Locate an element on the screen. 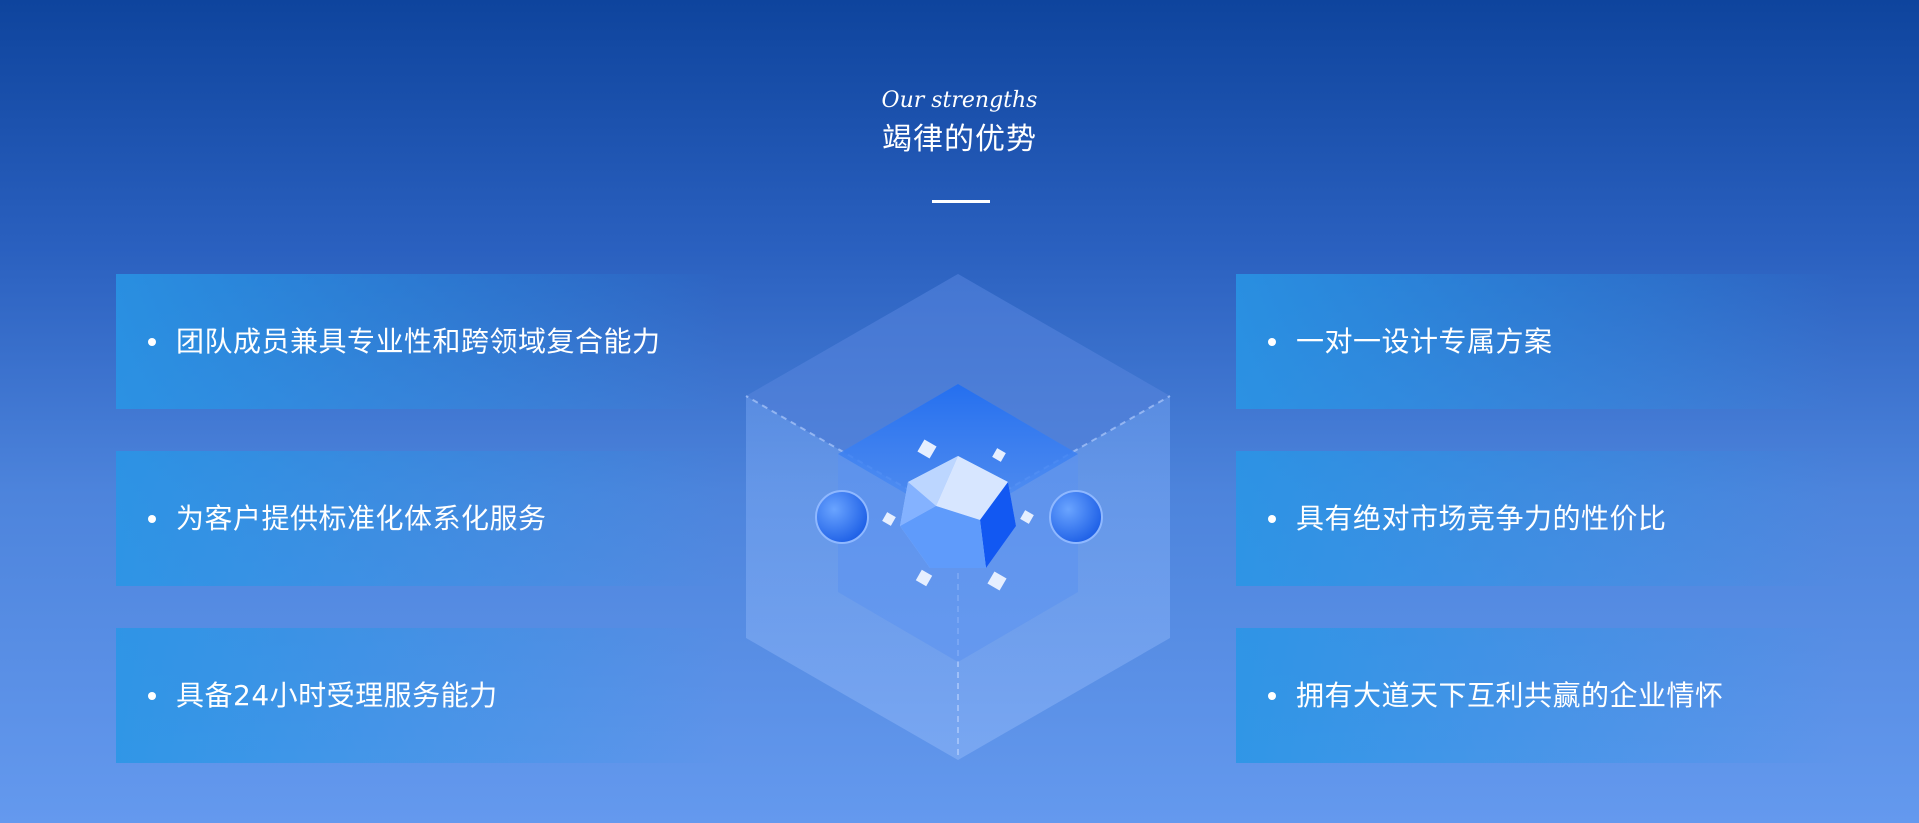 The height and width of the screenshot is (823, 1919). strength-card-left-3: 具备24小时受理服务能力 is located at coordinates (421, 695).